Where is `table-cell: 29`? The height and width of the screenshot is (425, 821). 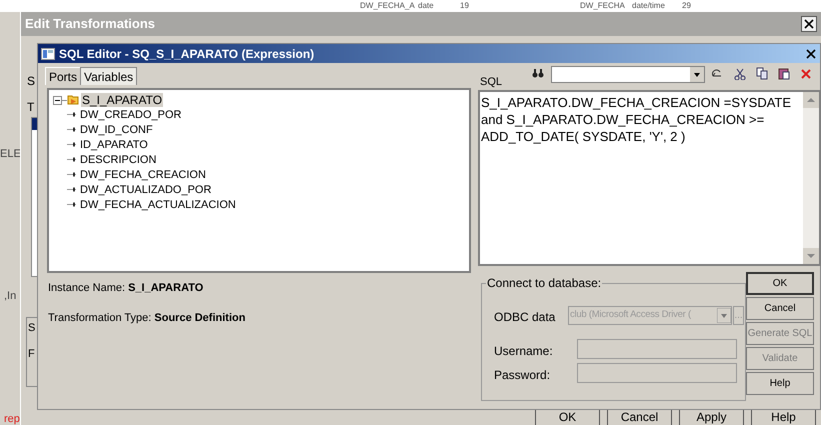
table-cell: 29 is located at coordinates (686, 6).